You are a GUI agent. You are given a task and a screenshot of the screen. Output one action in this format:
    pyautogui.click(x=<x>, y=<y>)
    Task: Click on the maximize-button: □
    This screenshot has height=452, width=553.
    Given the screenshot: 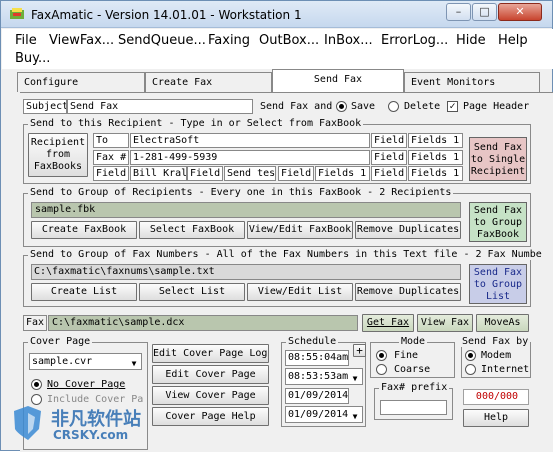 What is the action you would take?
    pyautogui.click(x=484, y=12)
    